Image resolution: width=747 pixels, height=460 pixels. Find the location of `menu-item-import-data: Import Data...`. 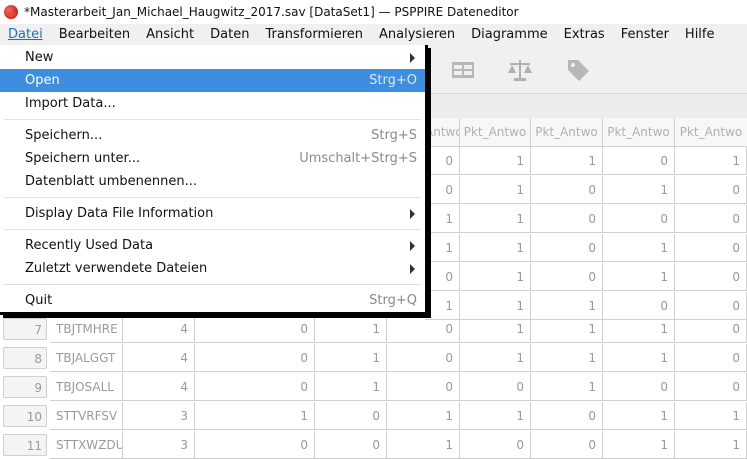

menu-item-import-data: Import Data... is located at coordinates (212, 103).